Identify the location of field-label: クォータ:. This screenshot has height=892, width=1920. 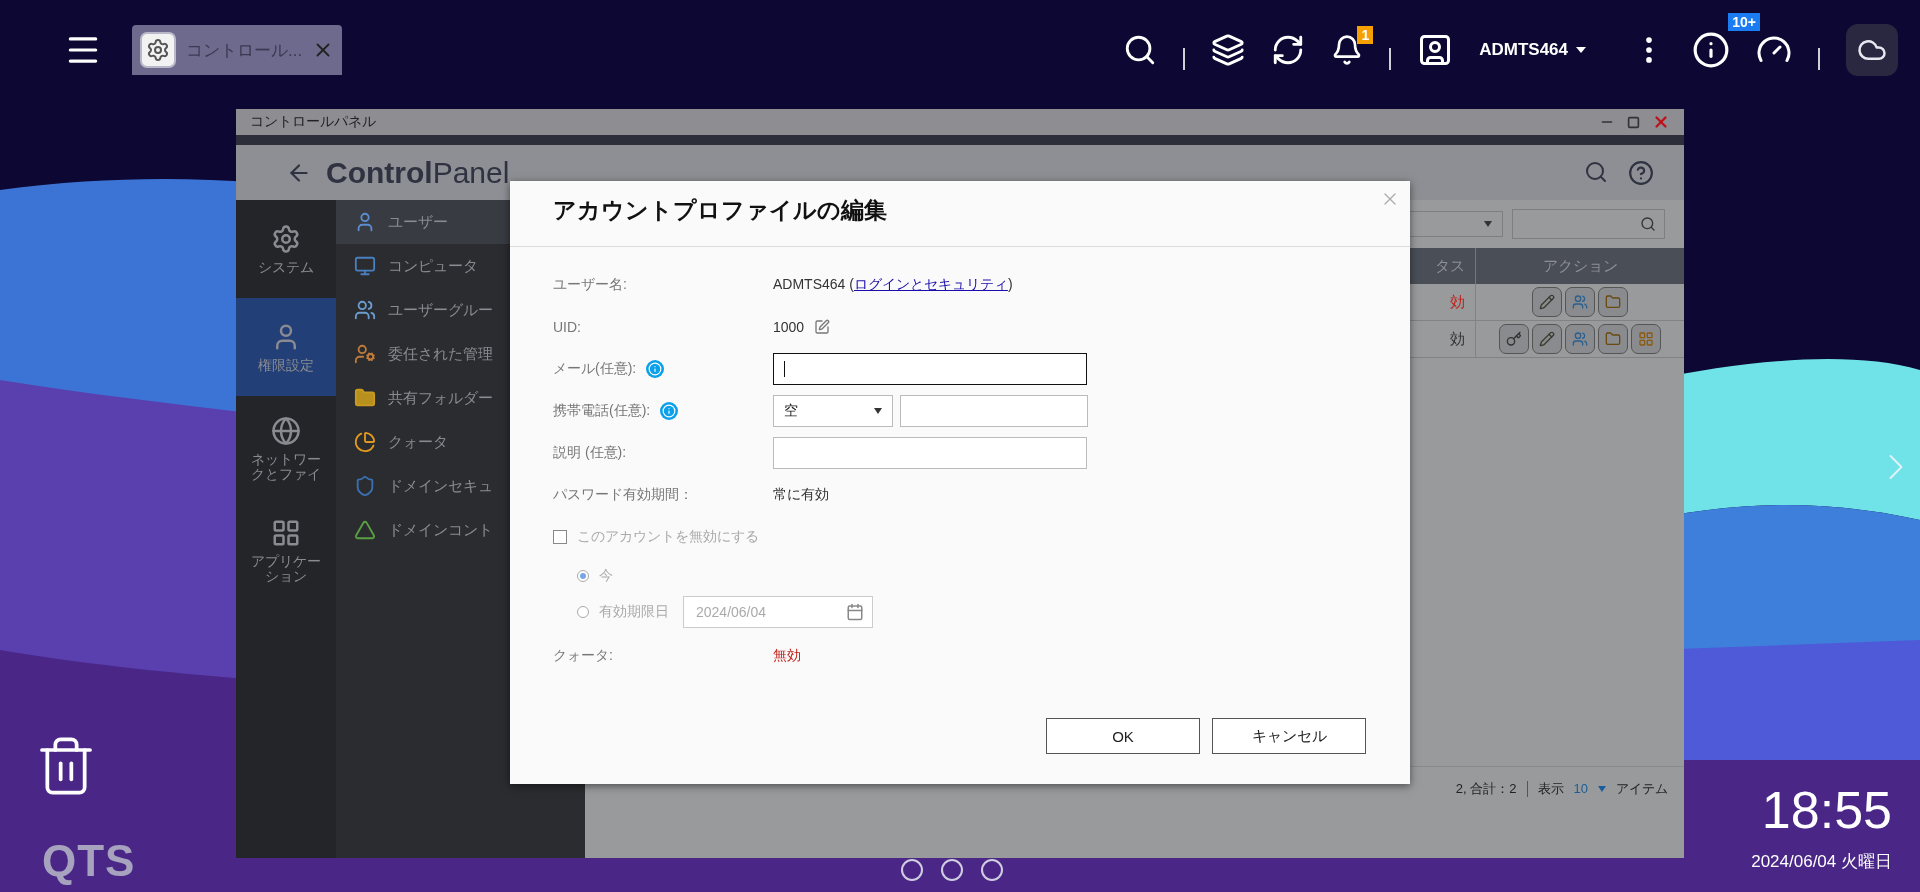
(583, 656).